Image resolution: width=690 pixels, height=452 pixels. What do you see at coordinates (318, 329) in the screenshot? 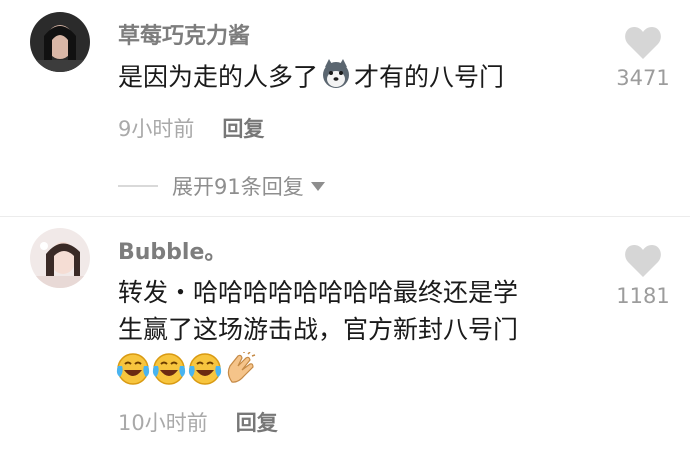
I see `comment-2-text-line-2: 生赢了这场游击战，官方新封八号门` at bounding box center [318, 329].